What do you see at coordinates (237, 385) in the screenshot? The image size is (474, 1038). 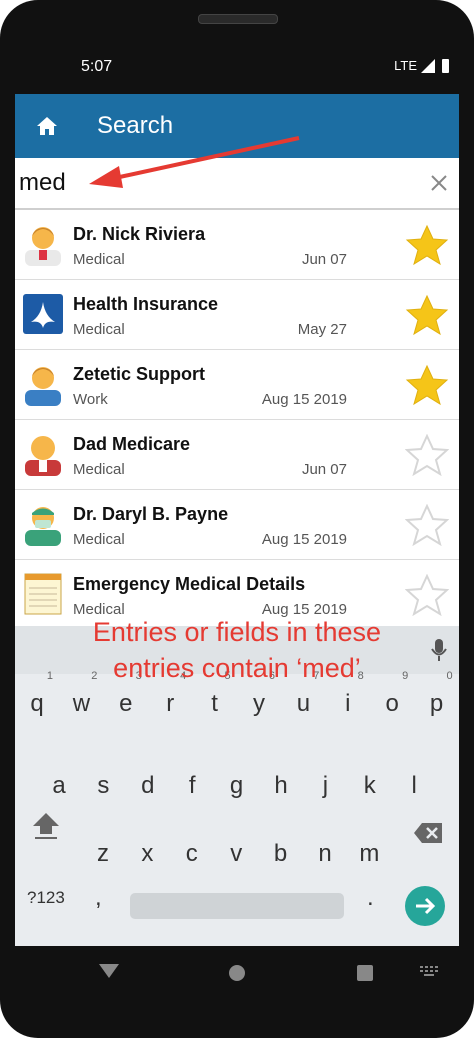 I see `list-item: Zetetic Support Work Aug 15 2019` at bounding box center [237, 385].